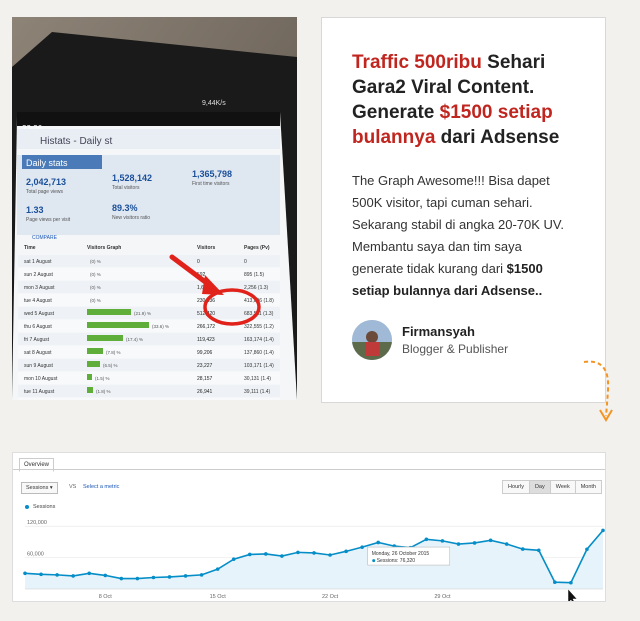 This screenshot has height=621, width=640. I want to click on granularity-button-hourly: Hourly, so click(516, 487).